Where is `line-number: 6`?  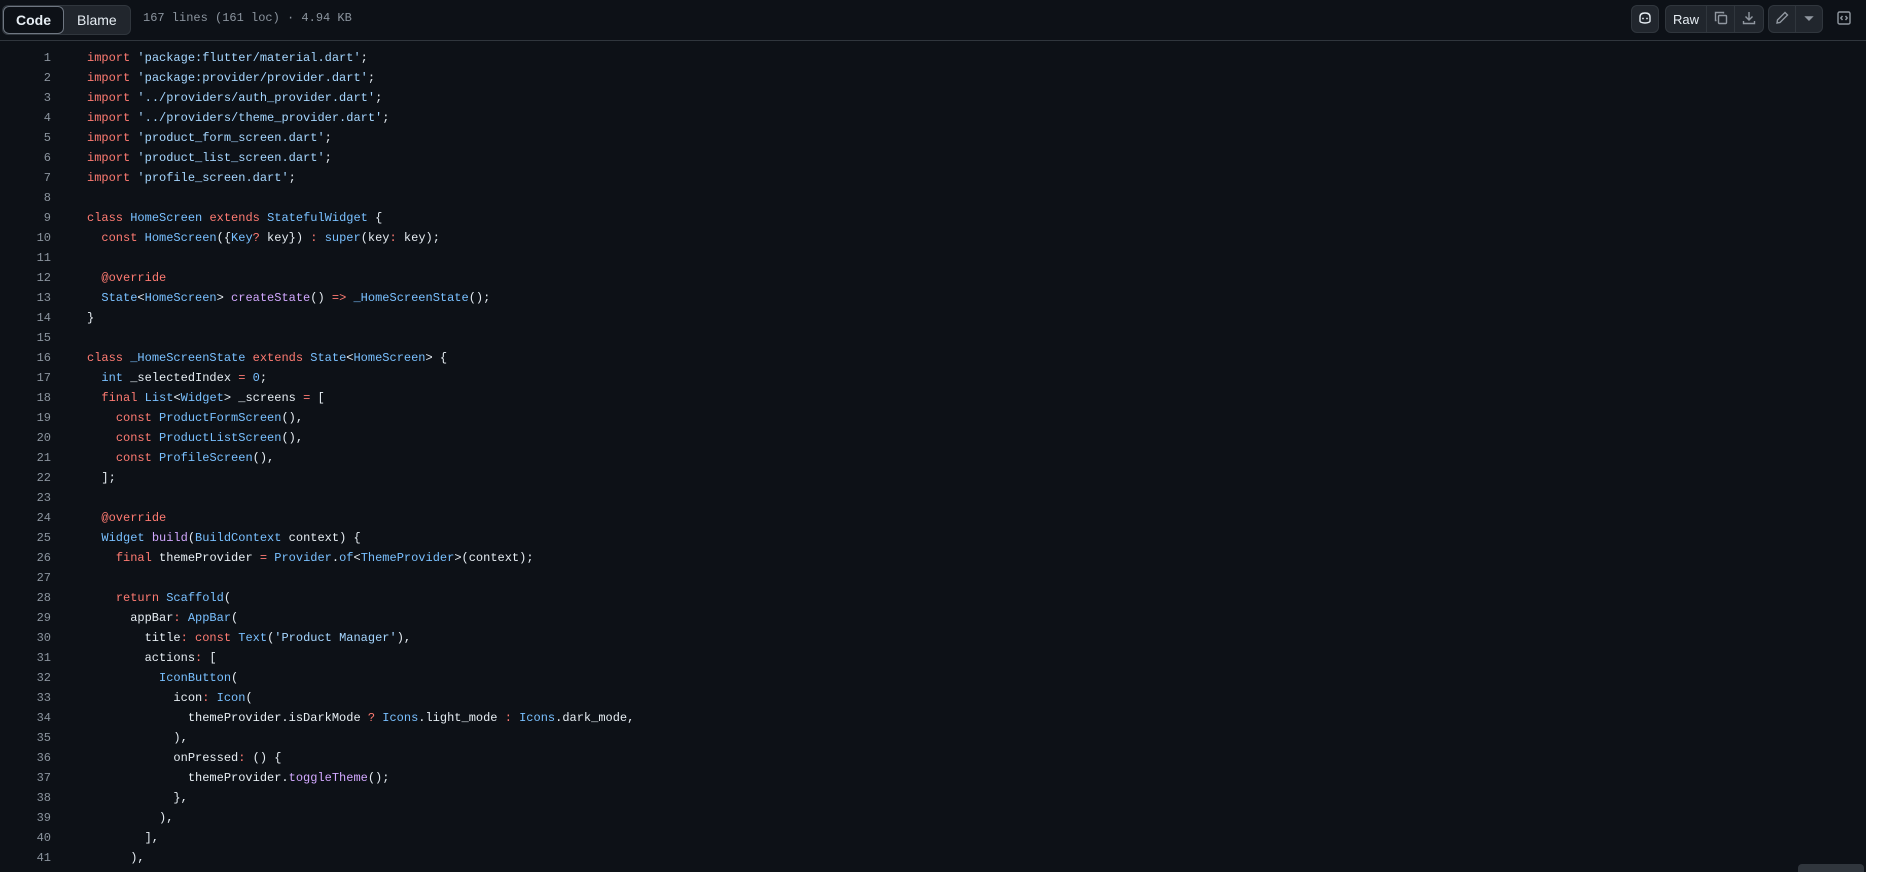 line-number: 6 is located at coordinates (25, 158).